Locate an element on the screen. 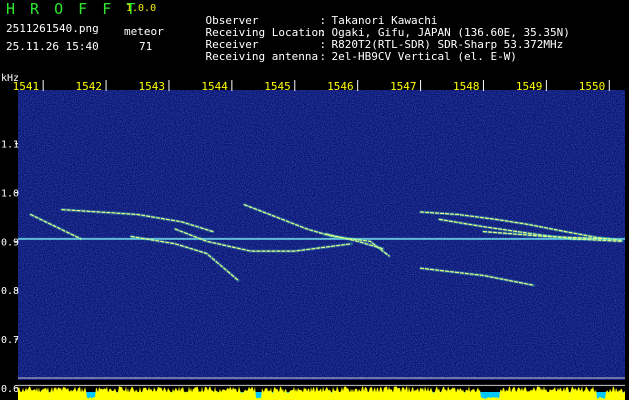 This screenshot has width=629, height=400. x-tick-label: 1549 is located at coordinates (529, 86).